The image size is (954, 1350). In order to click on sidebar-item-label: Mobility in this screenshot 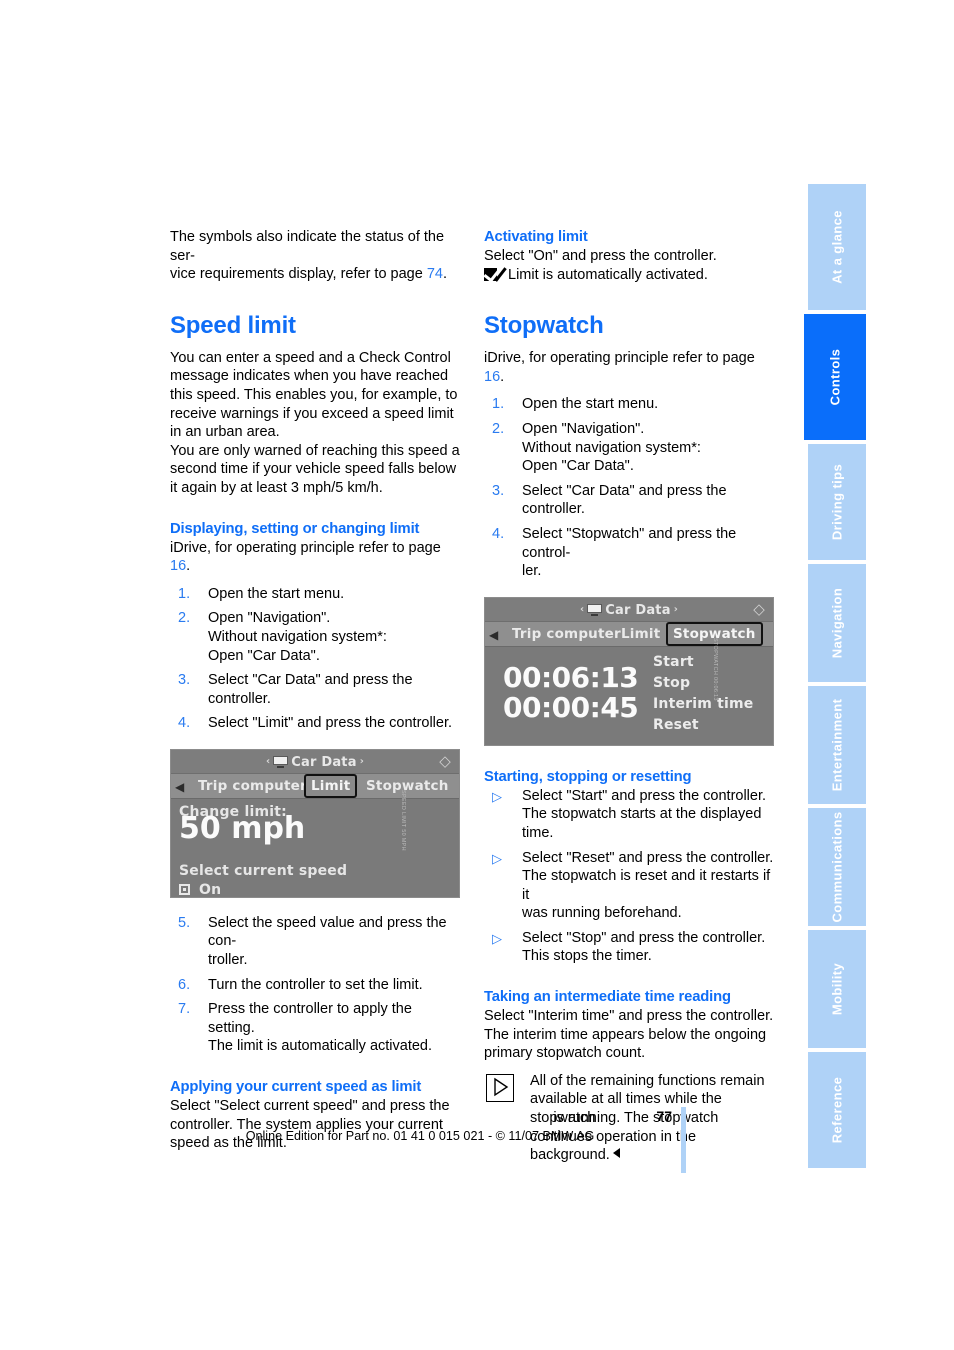, I will do `click(837, 989)`.